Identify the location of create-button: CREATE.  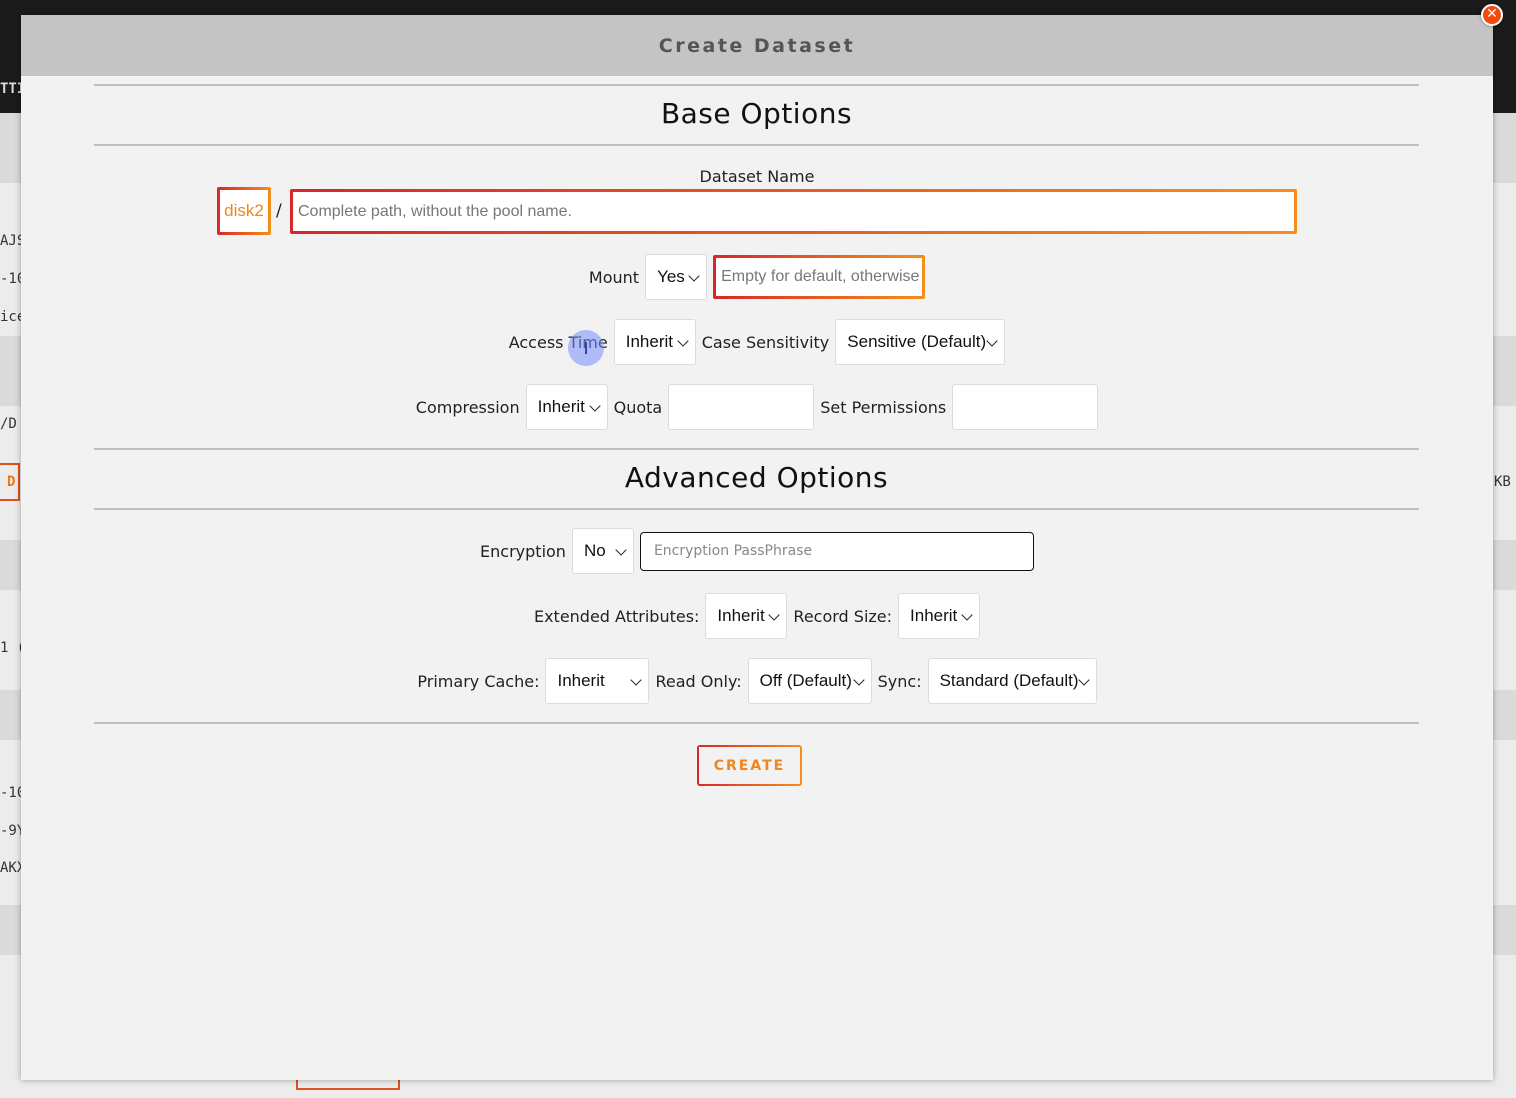
(749, 765).